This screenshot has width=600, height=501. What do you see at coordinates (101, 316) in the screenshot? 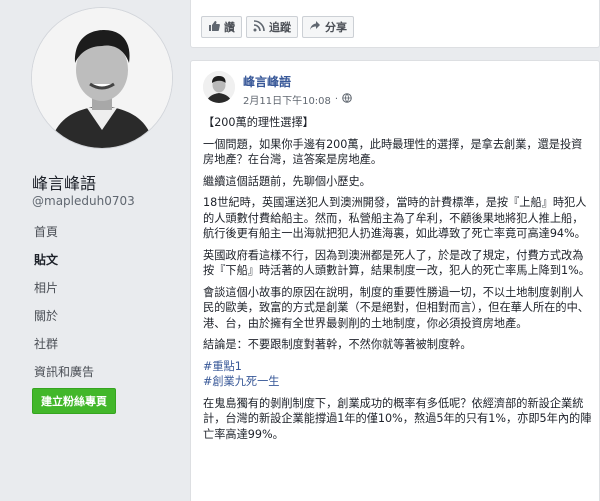
I see `nav-item-about: 關於` at bounding box center [101, 316].